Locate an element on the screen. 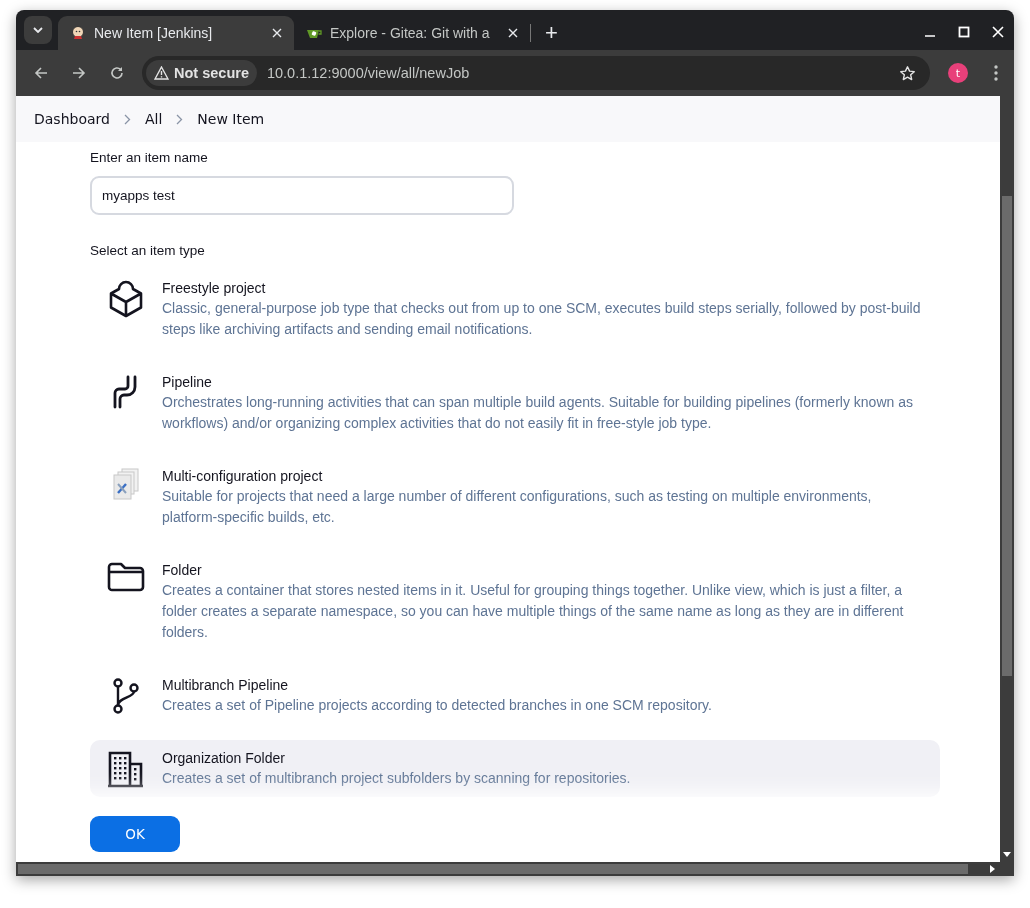  new-tab-button: + is located at coordinates (551, 33).